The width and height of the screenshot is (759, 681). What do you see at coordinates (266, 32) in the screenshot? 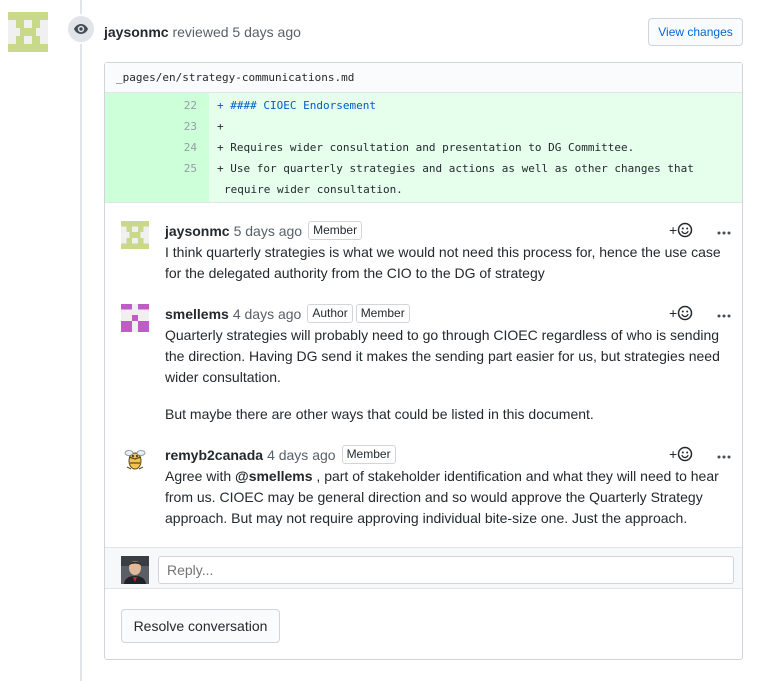
I see `review-time: 5 days ago` at bounding box center [266, 32].